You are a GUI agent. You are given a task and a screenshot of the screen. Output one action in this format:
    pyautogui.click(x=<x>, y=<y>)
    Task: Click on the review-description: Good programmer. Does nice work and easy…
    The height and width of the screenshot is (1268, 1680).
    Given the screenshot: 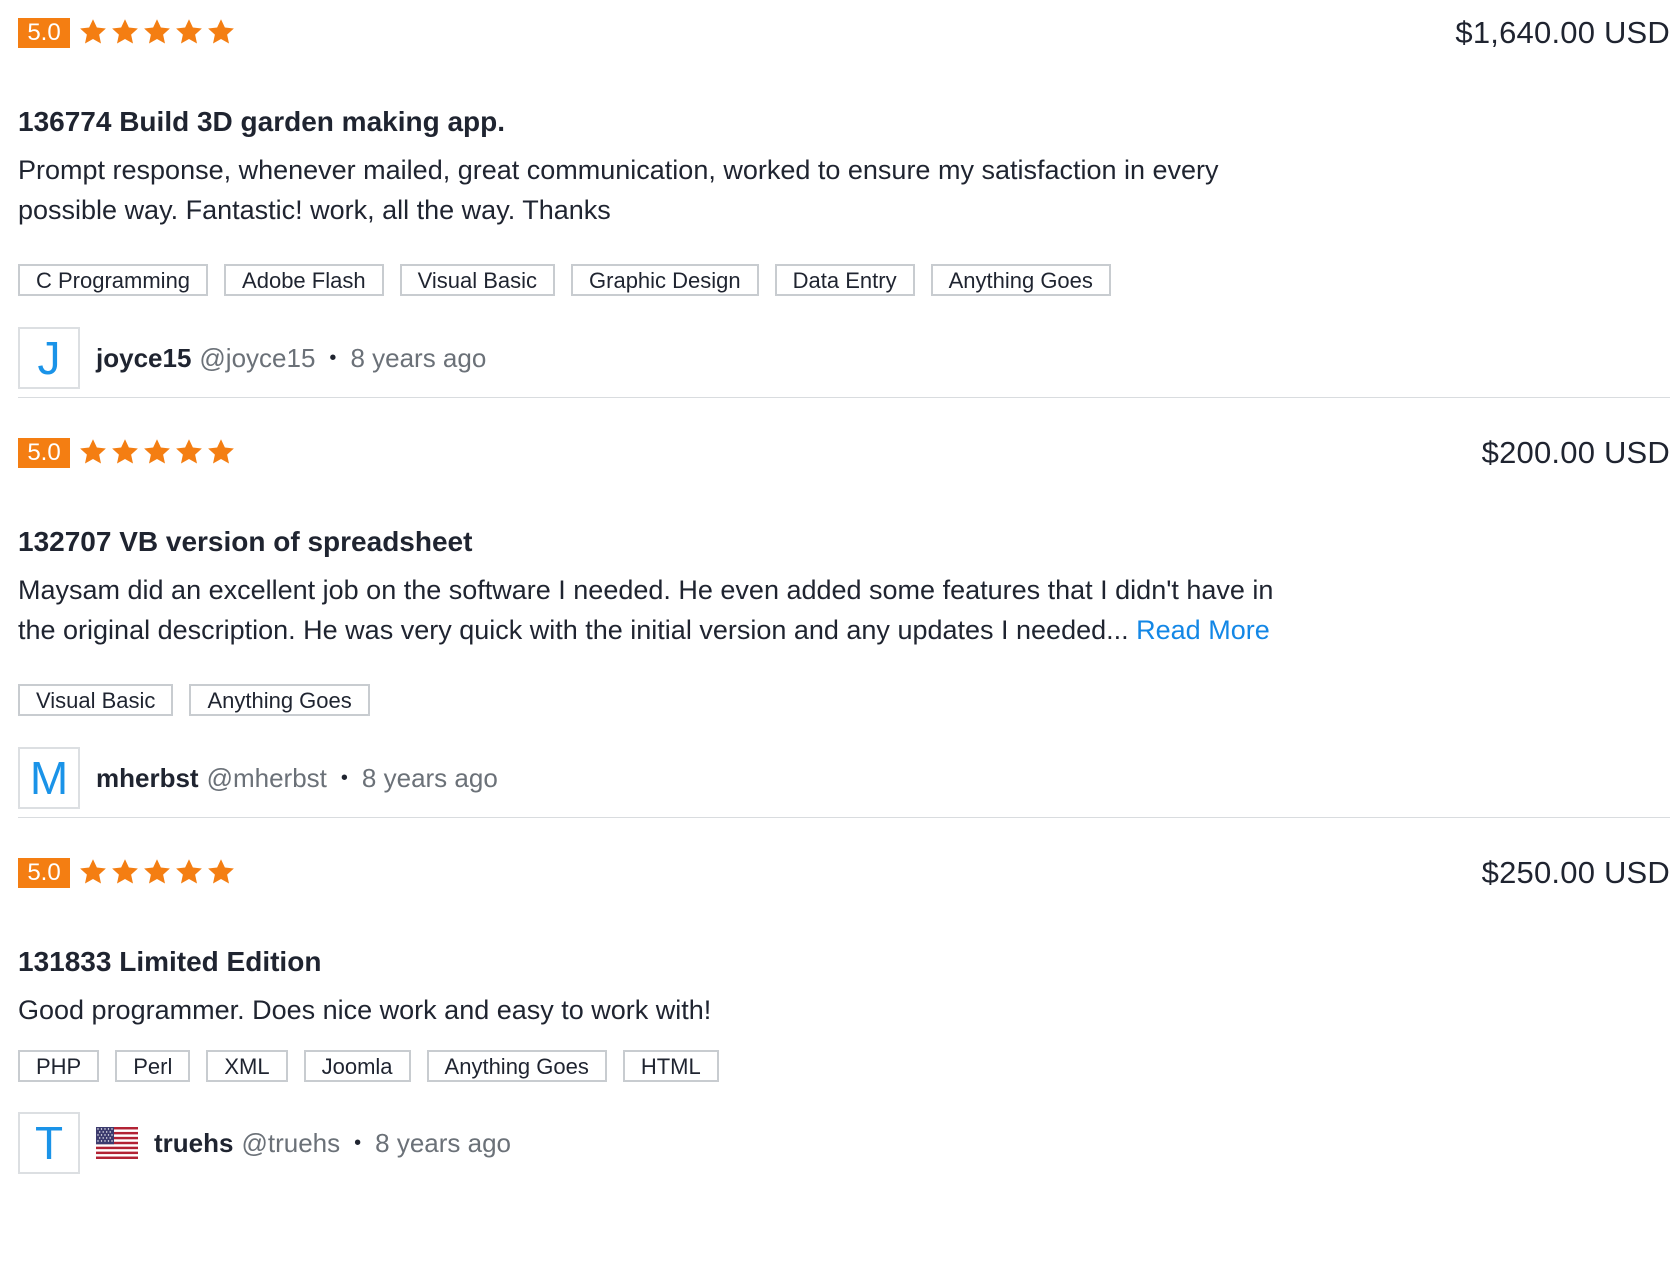 What is the action you would take?
    pyautogui.click(x=365, y=1010)
    